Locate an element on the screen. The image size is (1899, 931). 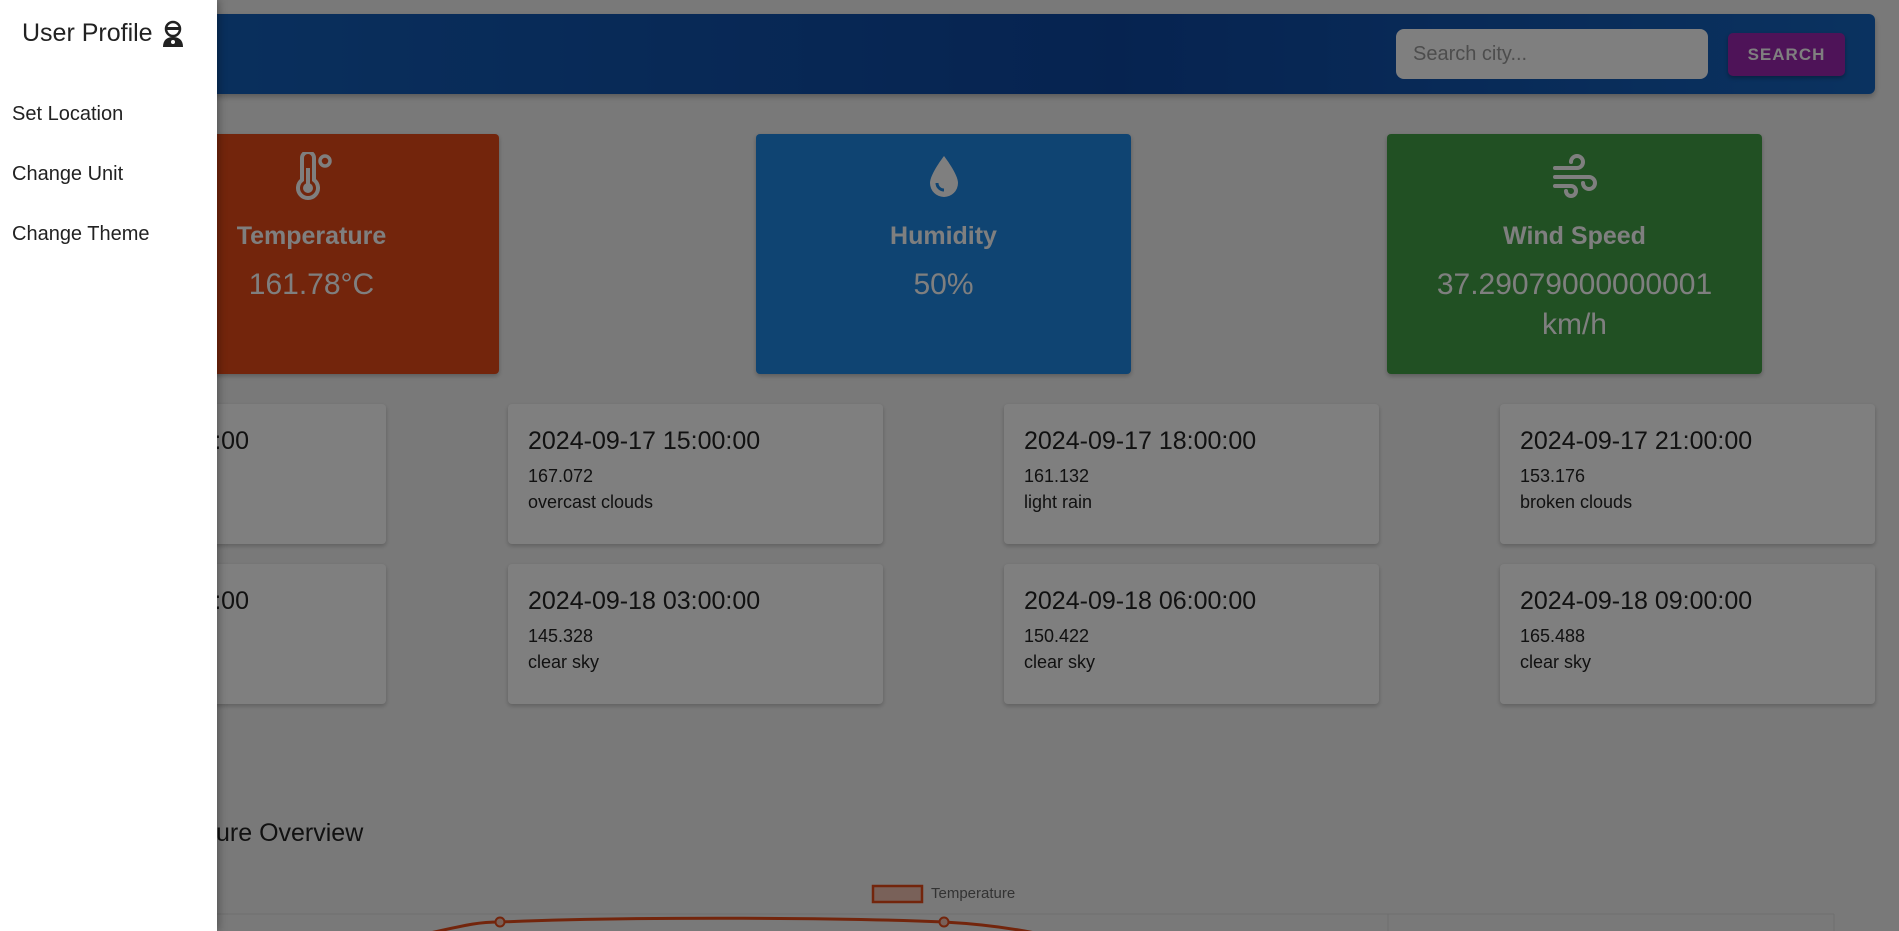
drawer-title: User Profile is located at coordinates (87, 33).